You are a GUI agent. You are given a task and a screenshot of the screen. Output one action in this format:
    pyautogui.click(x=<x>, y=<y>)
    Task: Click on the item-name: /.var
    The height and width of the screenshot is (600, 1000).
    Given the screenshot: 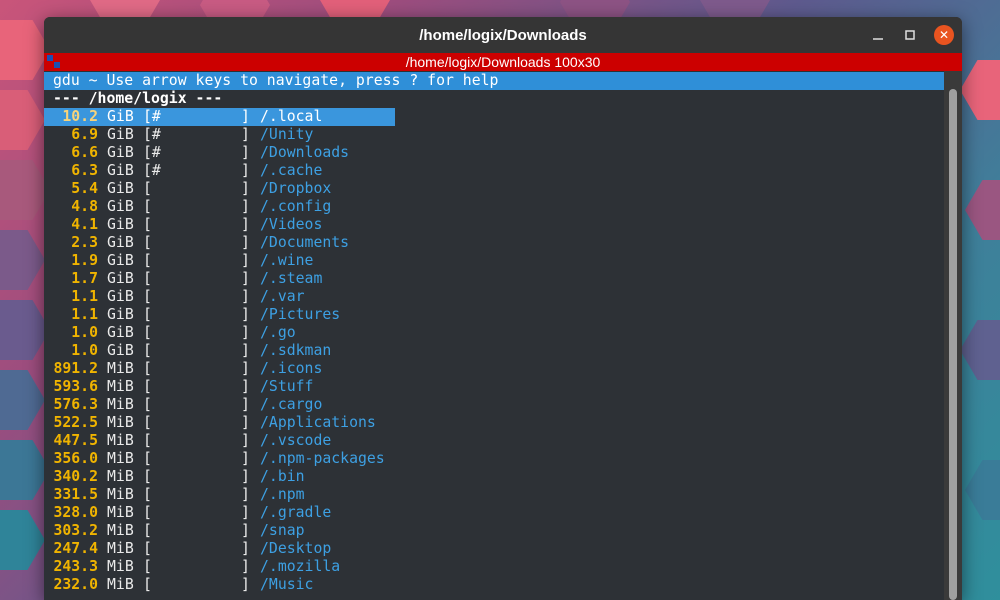 What is the action you would take?
    pyautogui.click(x=282, y=296)
    